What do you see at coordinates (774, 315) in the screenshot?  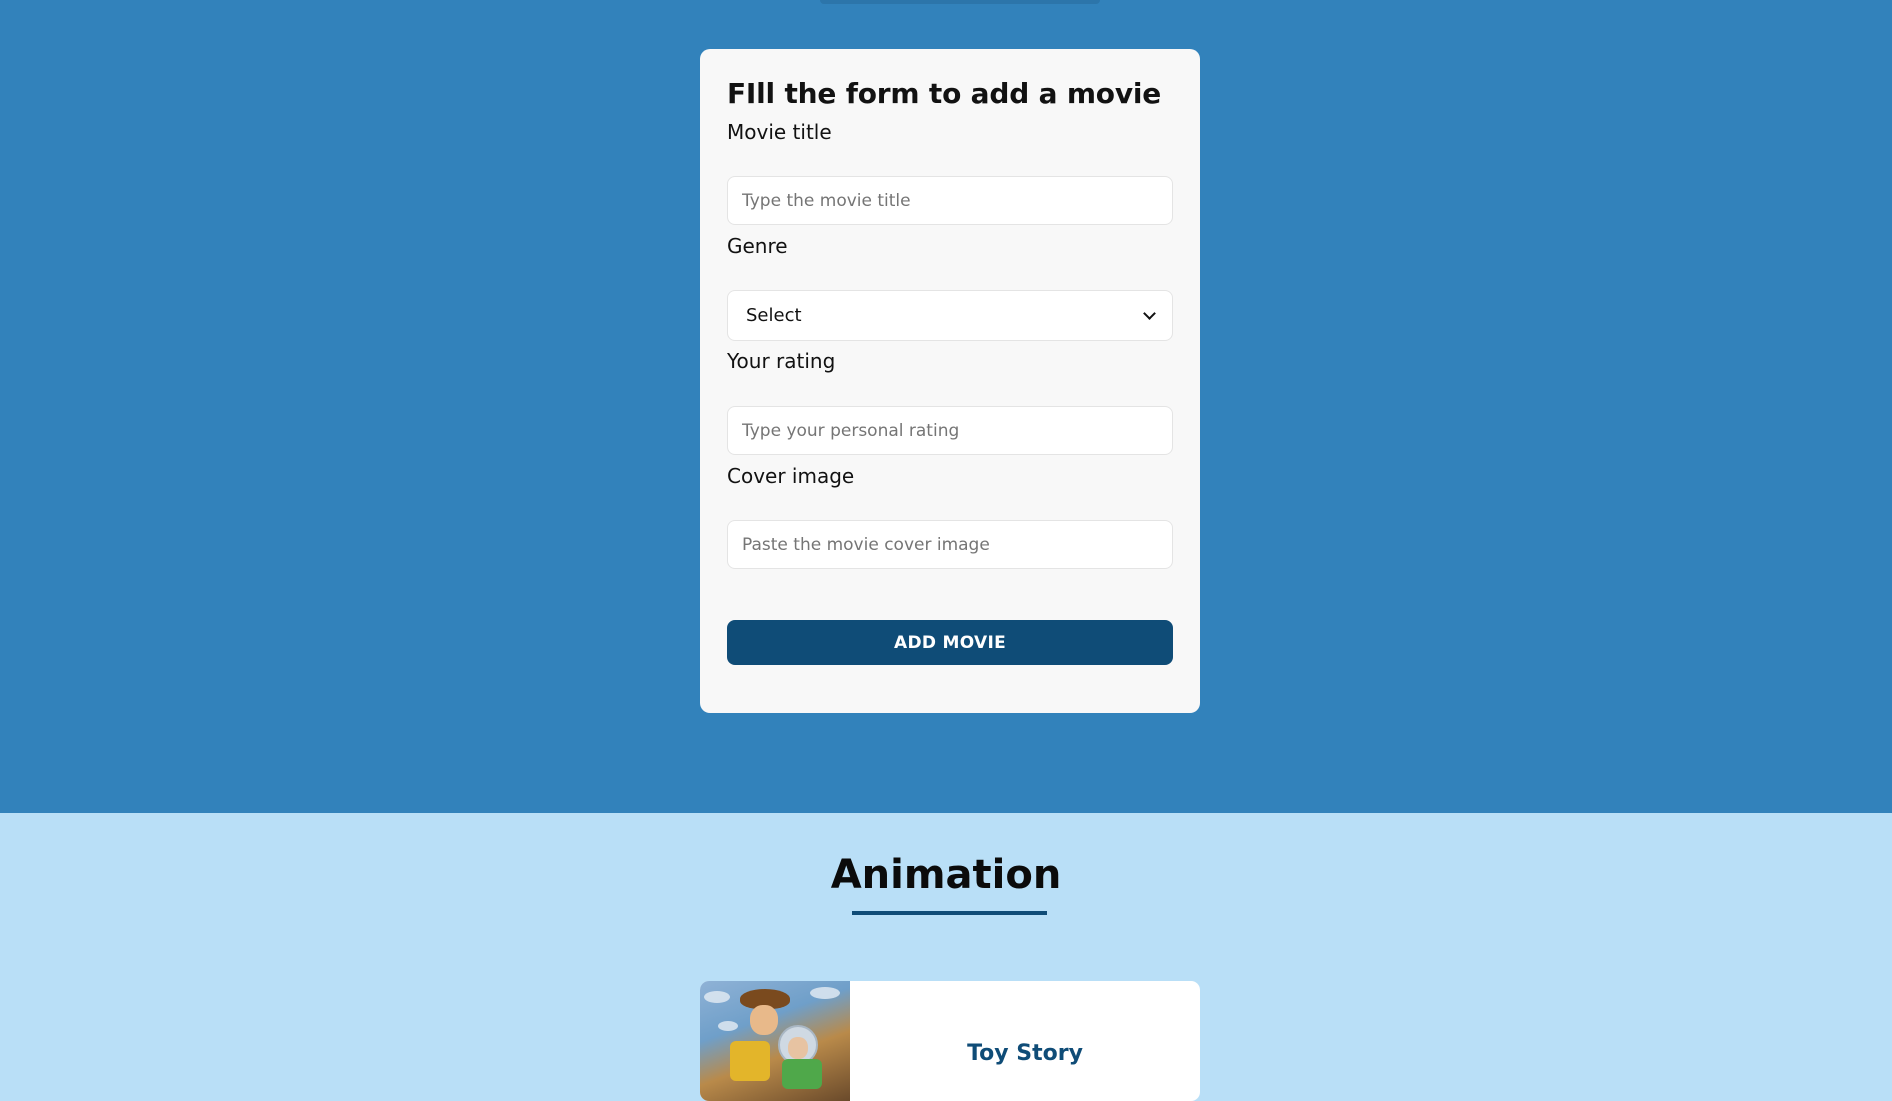 I see `genre-selected-value: Select` at bounding box center [774, 315].